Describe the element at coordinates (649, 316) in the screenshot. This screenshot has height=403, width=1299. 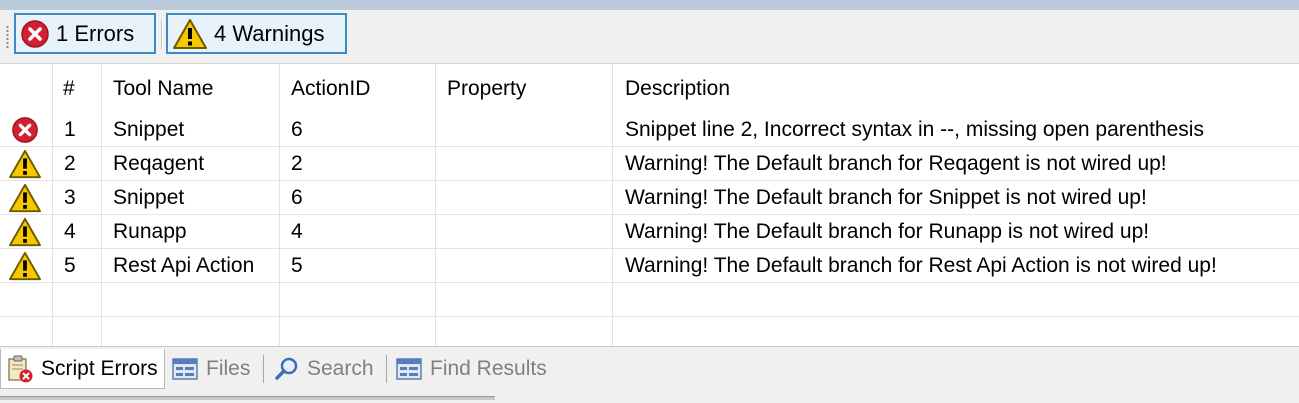
I see `row-divider` at that location.